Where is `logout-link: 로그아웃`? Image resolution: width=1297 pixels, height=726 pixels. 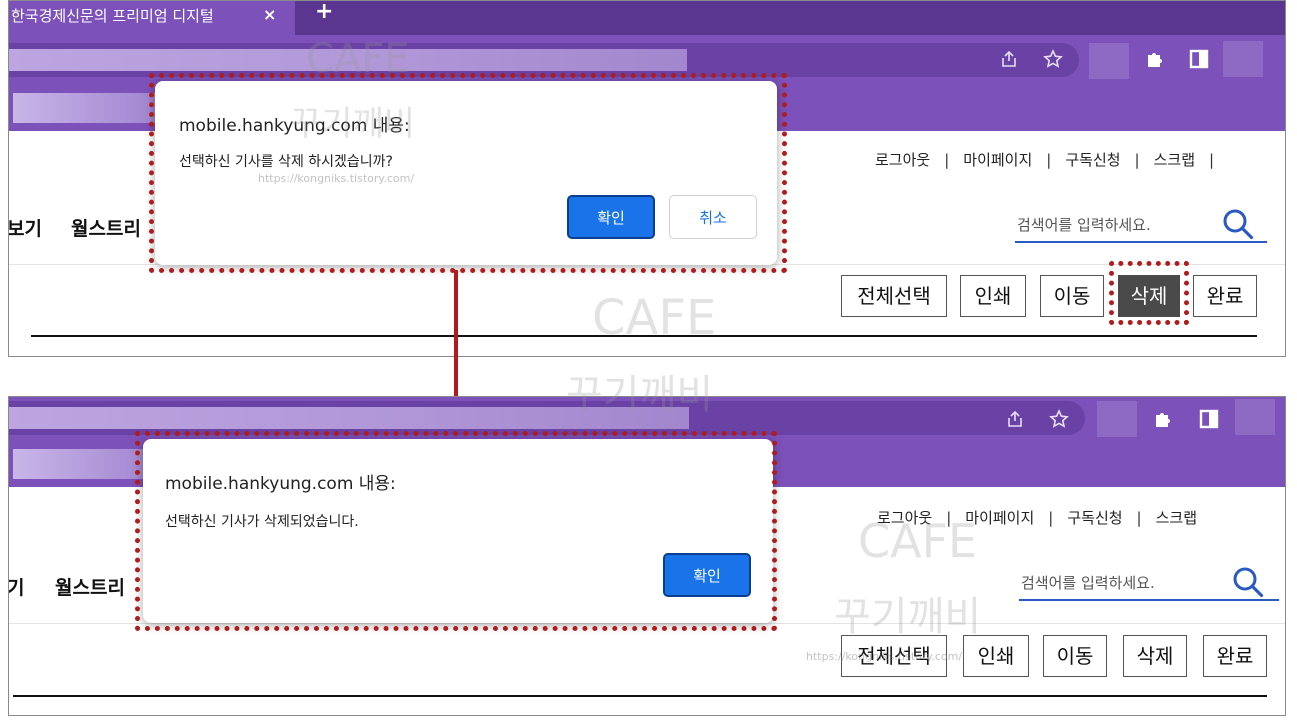 logout-link: 로그아웃 is located at coordinates (902, 160).